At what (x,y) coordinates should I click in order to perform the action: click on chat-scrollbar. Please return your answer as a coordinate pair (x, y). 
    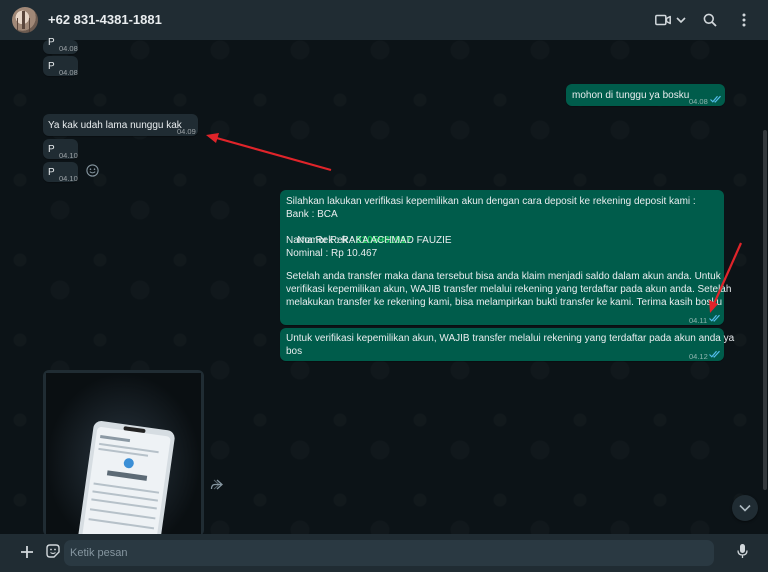
    Looking at the image, I should click on (765, 310).